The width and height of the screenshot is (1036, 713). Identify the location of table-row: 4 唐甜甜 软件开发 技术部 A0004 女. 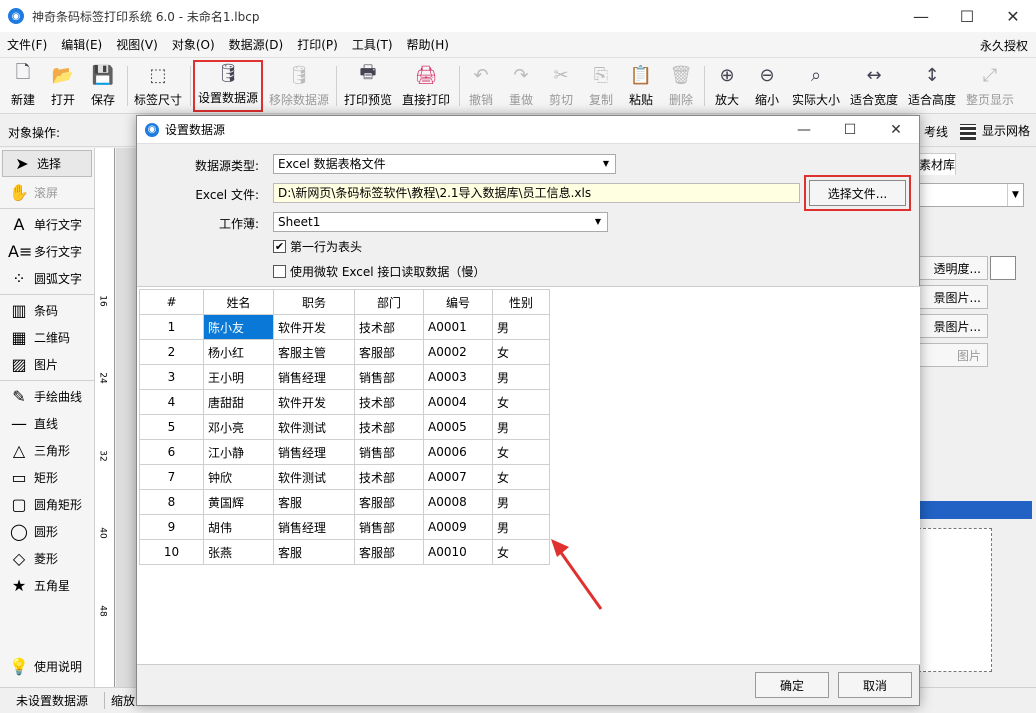
(344, 402).